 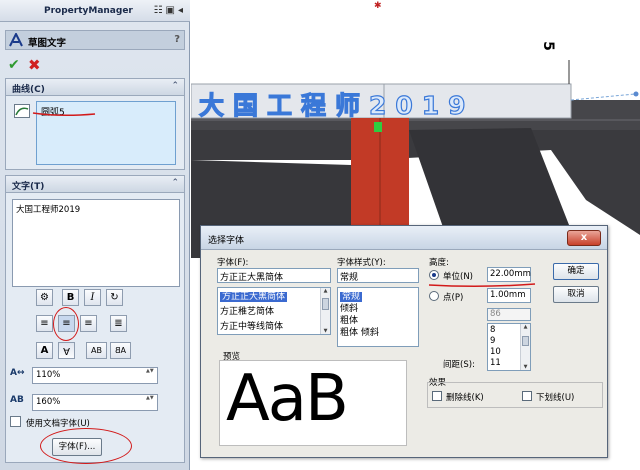 What do you see at coordinates (88, 323) in the screenshot?
I see `align-right-button: ≡` at bounding box center [88, 323].